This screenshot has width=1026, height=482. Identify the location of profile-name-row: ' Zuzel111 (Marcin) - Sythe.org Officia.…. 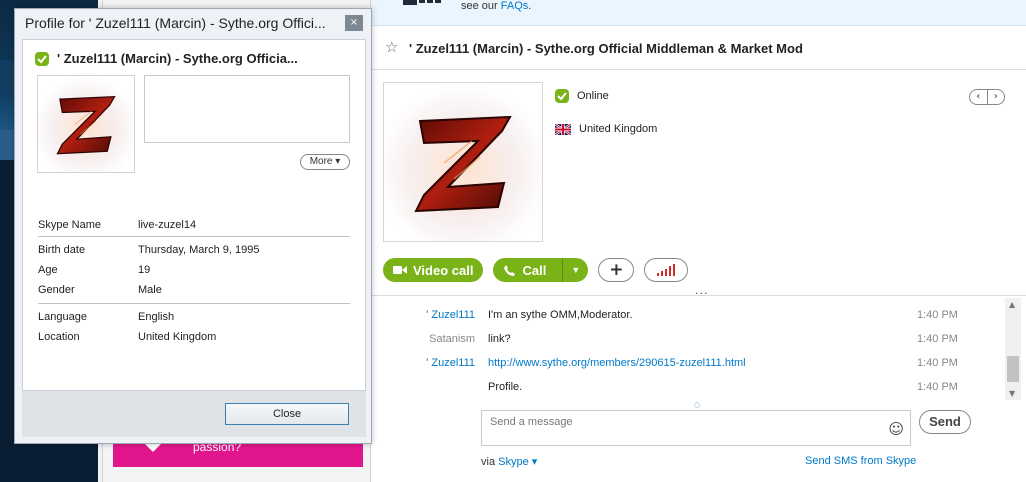
(166, 58).